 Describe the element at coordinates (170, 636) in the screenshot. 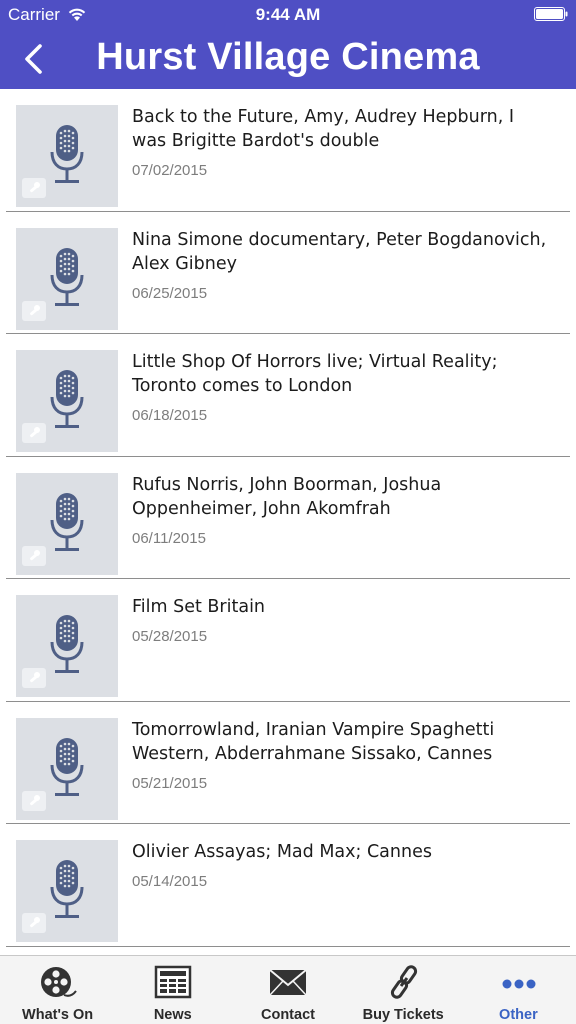

I see `item-date: 05/28/2015` at that location.